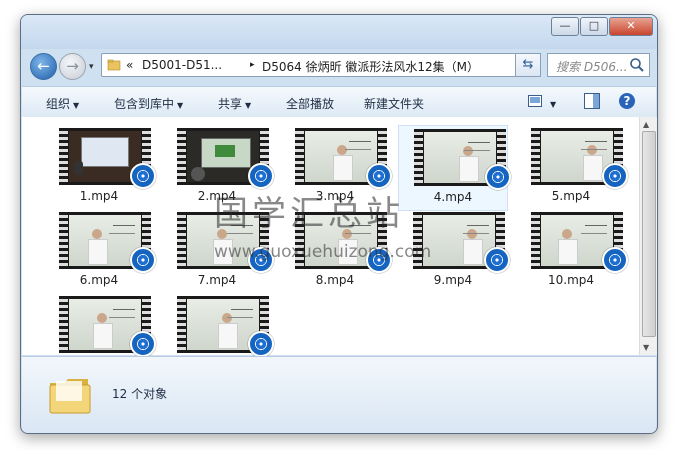  Describe the element at coordinates (335, 280) in the screenshot. I see `file-name: 8.mp4` at that location.